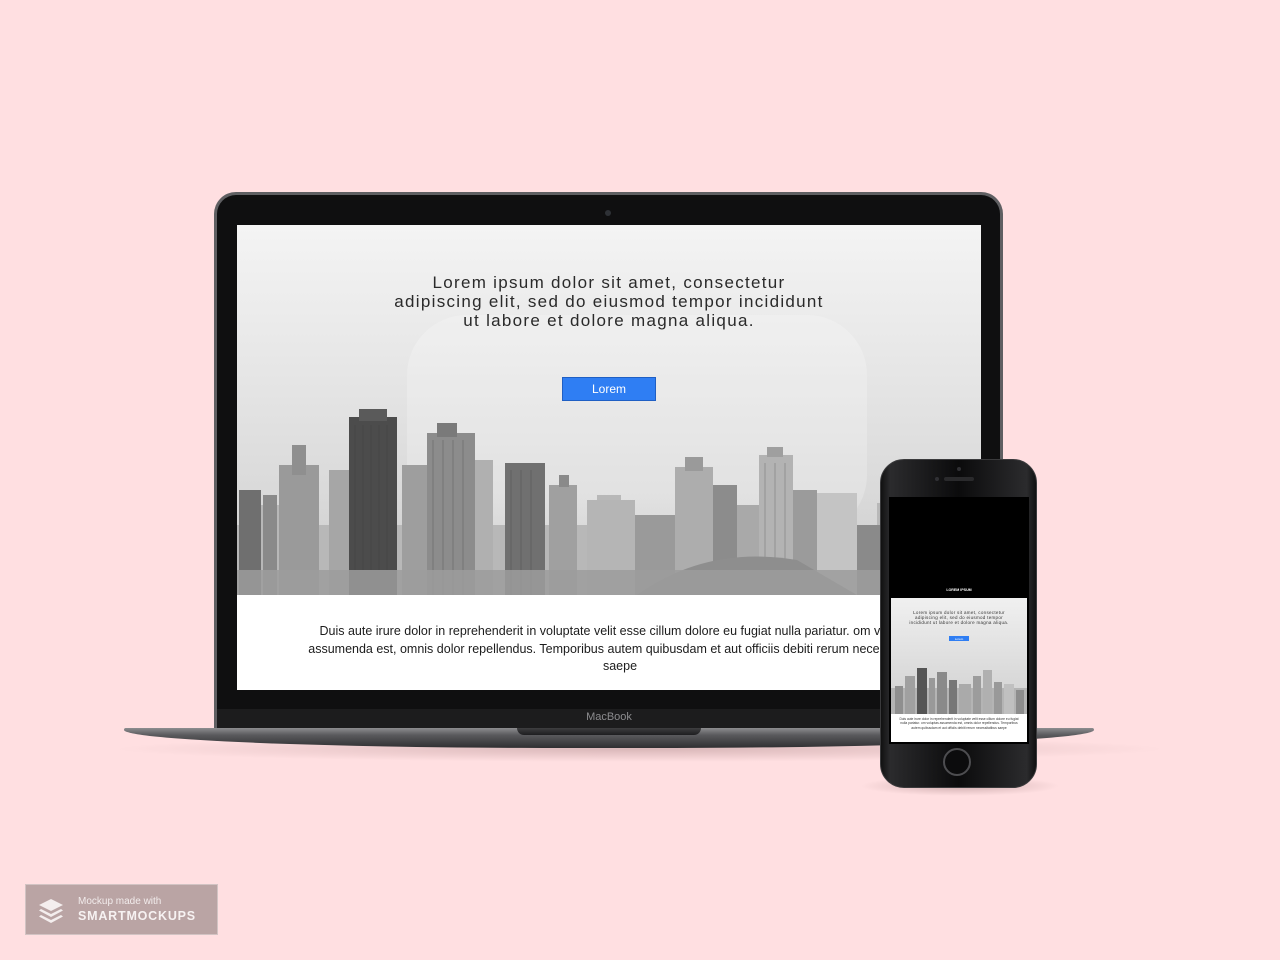  I want to click on city-skyline-image, so click(609, 502).